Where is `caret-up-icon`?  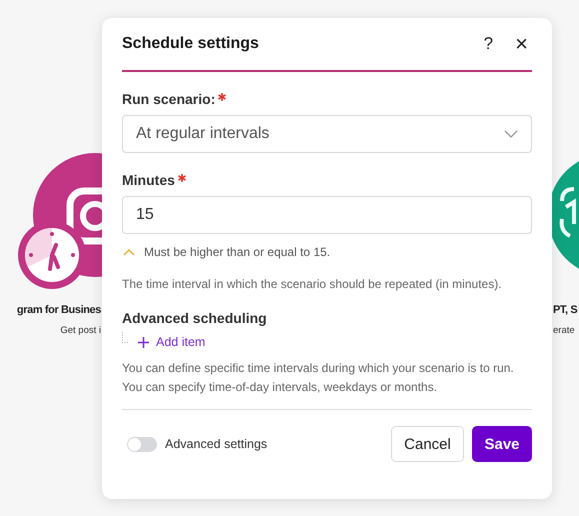 caret-up-icon is located at coordinates (129, 252).